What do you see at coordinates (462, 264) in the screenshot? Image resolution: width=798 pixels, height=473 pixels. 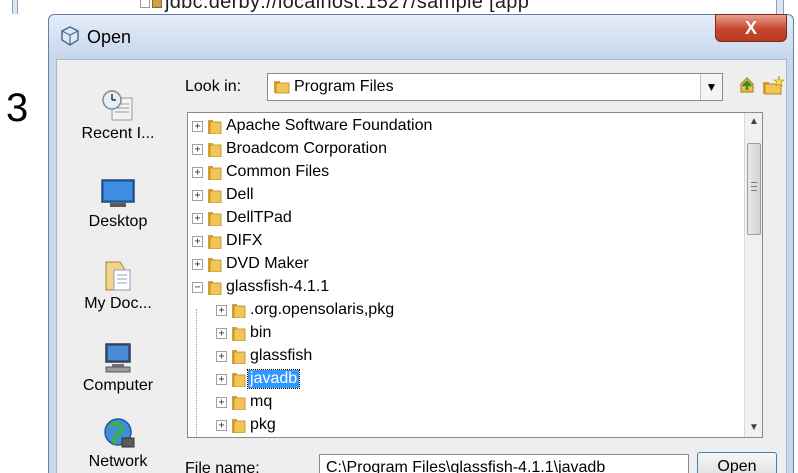 I see `list-item: + DVD Maker` at bounding box center [462, 264].